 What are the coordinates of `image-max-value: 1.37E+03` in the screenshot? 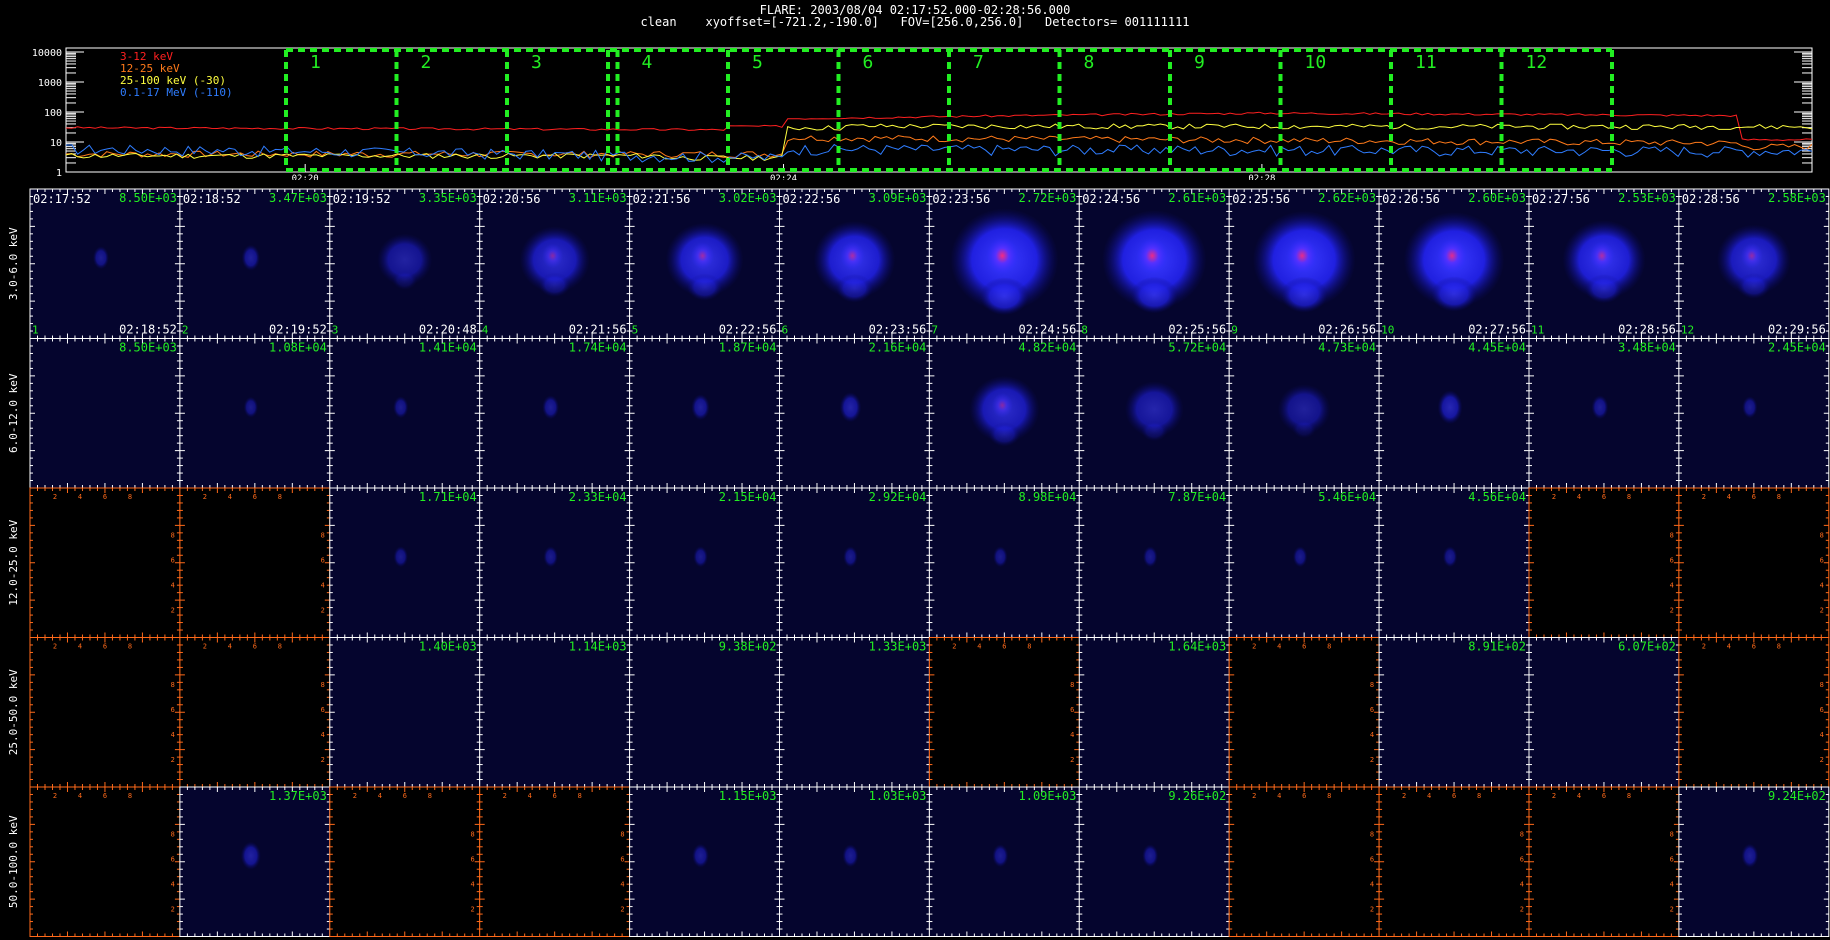 It's located at (298, 796).